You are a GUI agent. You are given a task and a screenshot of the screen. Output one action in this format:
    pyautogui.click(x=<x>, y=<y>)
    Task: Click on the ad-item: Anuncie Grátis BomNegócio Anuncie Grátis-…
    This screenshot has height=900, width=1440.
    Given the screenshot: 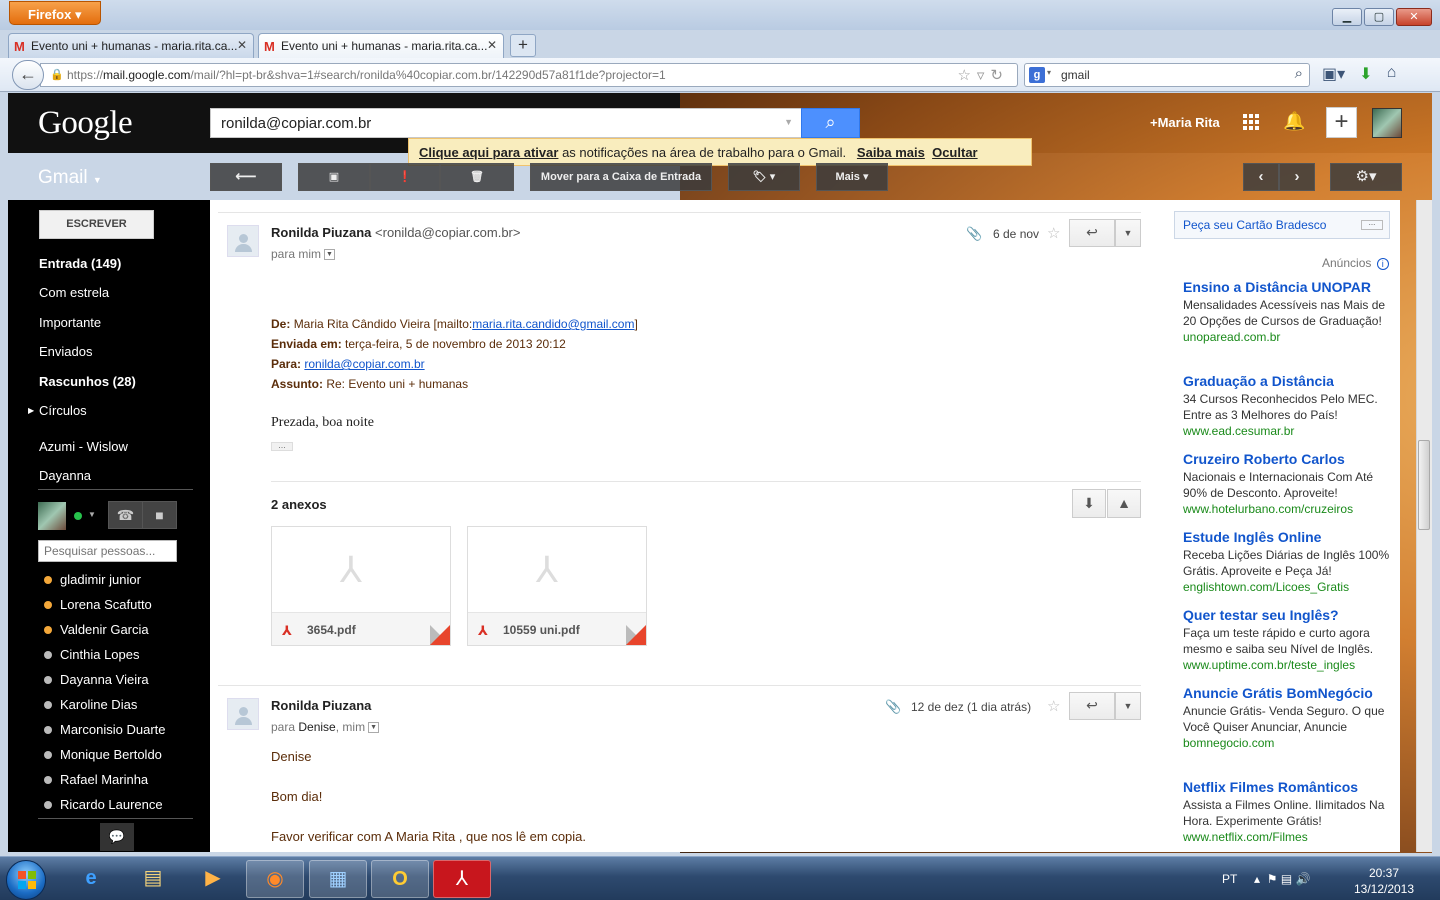 What is the action you would take?
    pyautogui.click(x=1288, y=717)
    